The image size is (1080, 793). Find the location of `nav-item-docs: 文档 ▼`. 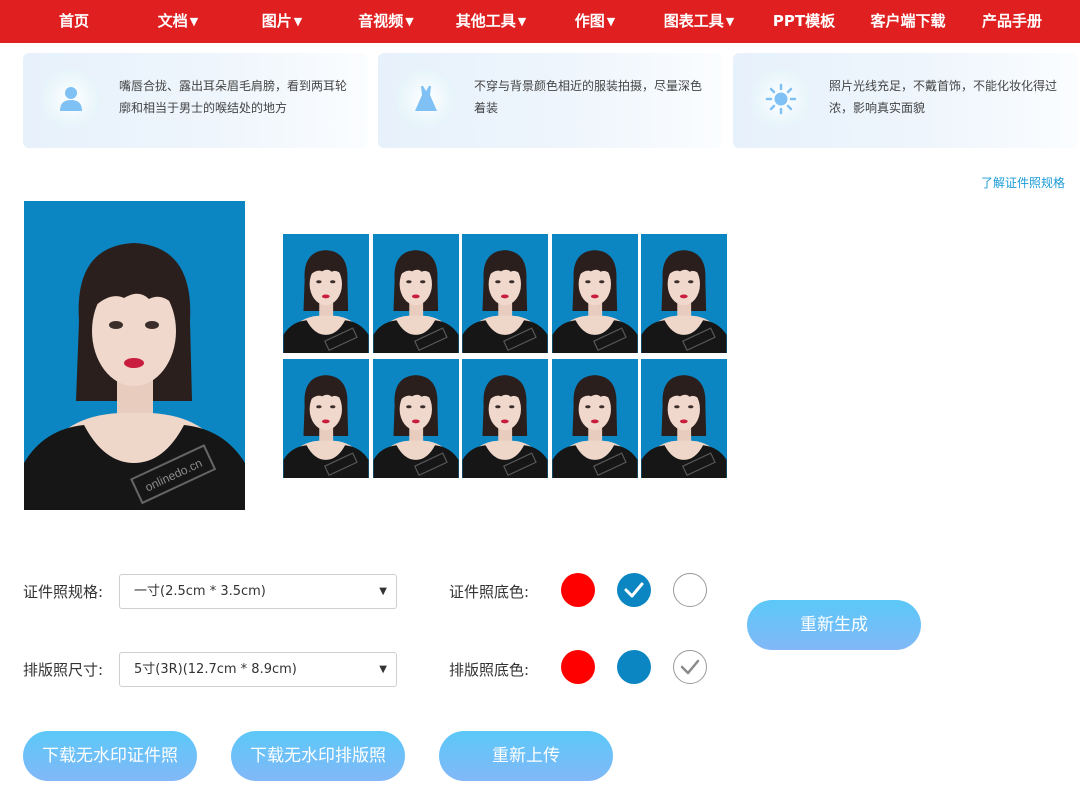

nav-item-docs: 文档 ▼ is located at coordinates (178, 21).